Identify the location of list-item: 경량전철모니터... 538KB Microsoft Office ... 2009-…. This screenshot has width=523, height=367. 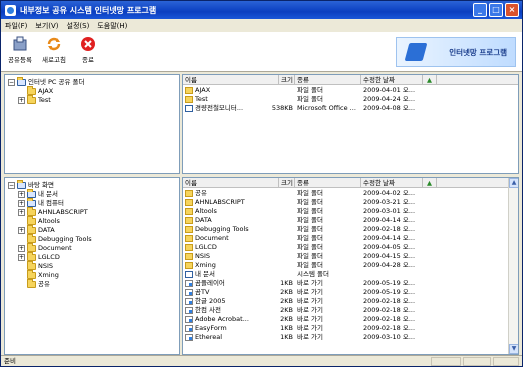
(350, 108).